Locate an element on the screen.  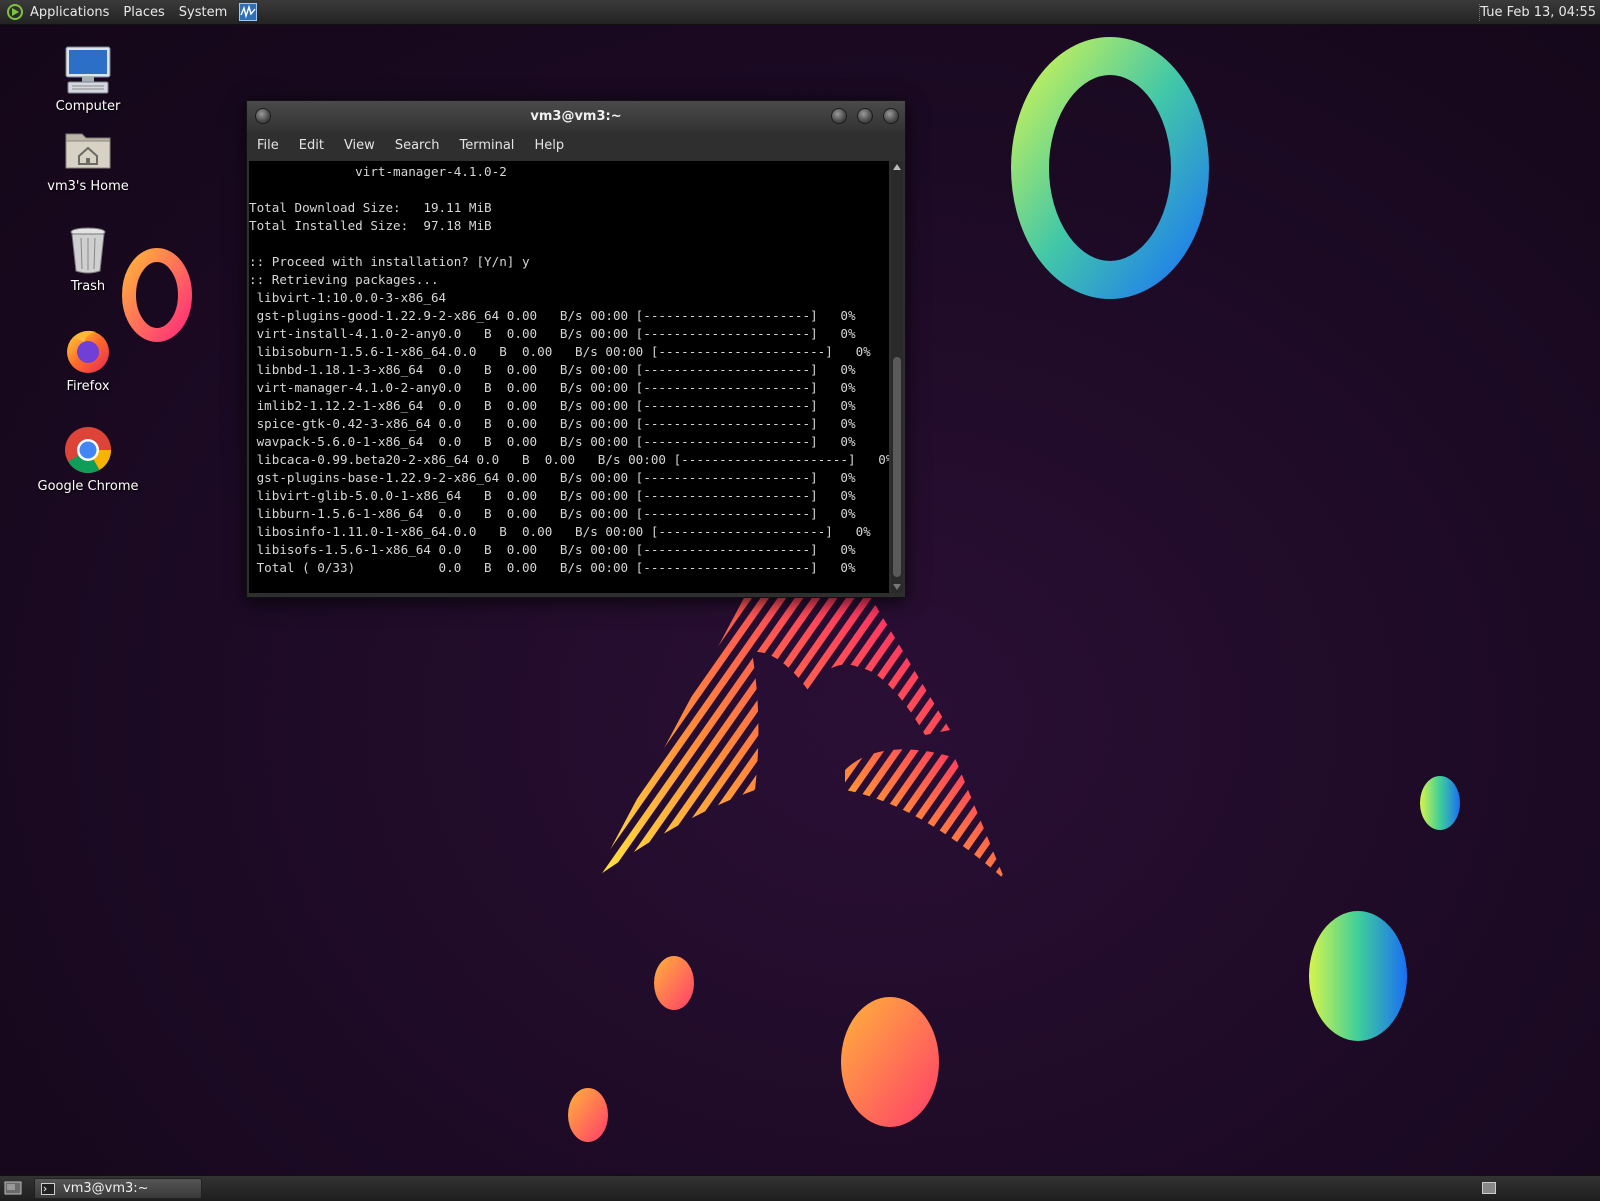
window-titlebar: vm3@vm3:~ is located at coordinates (576, 116).